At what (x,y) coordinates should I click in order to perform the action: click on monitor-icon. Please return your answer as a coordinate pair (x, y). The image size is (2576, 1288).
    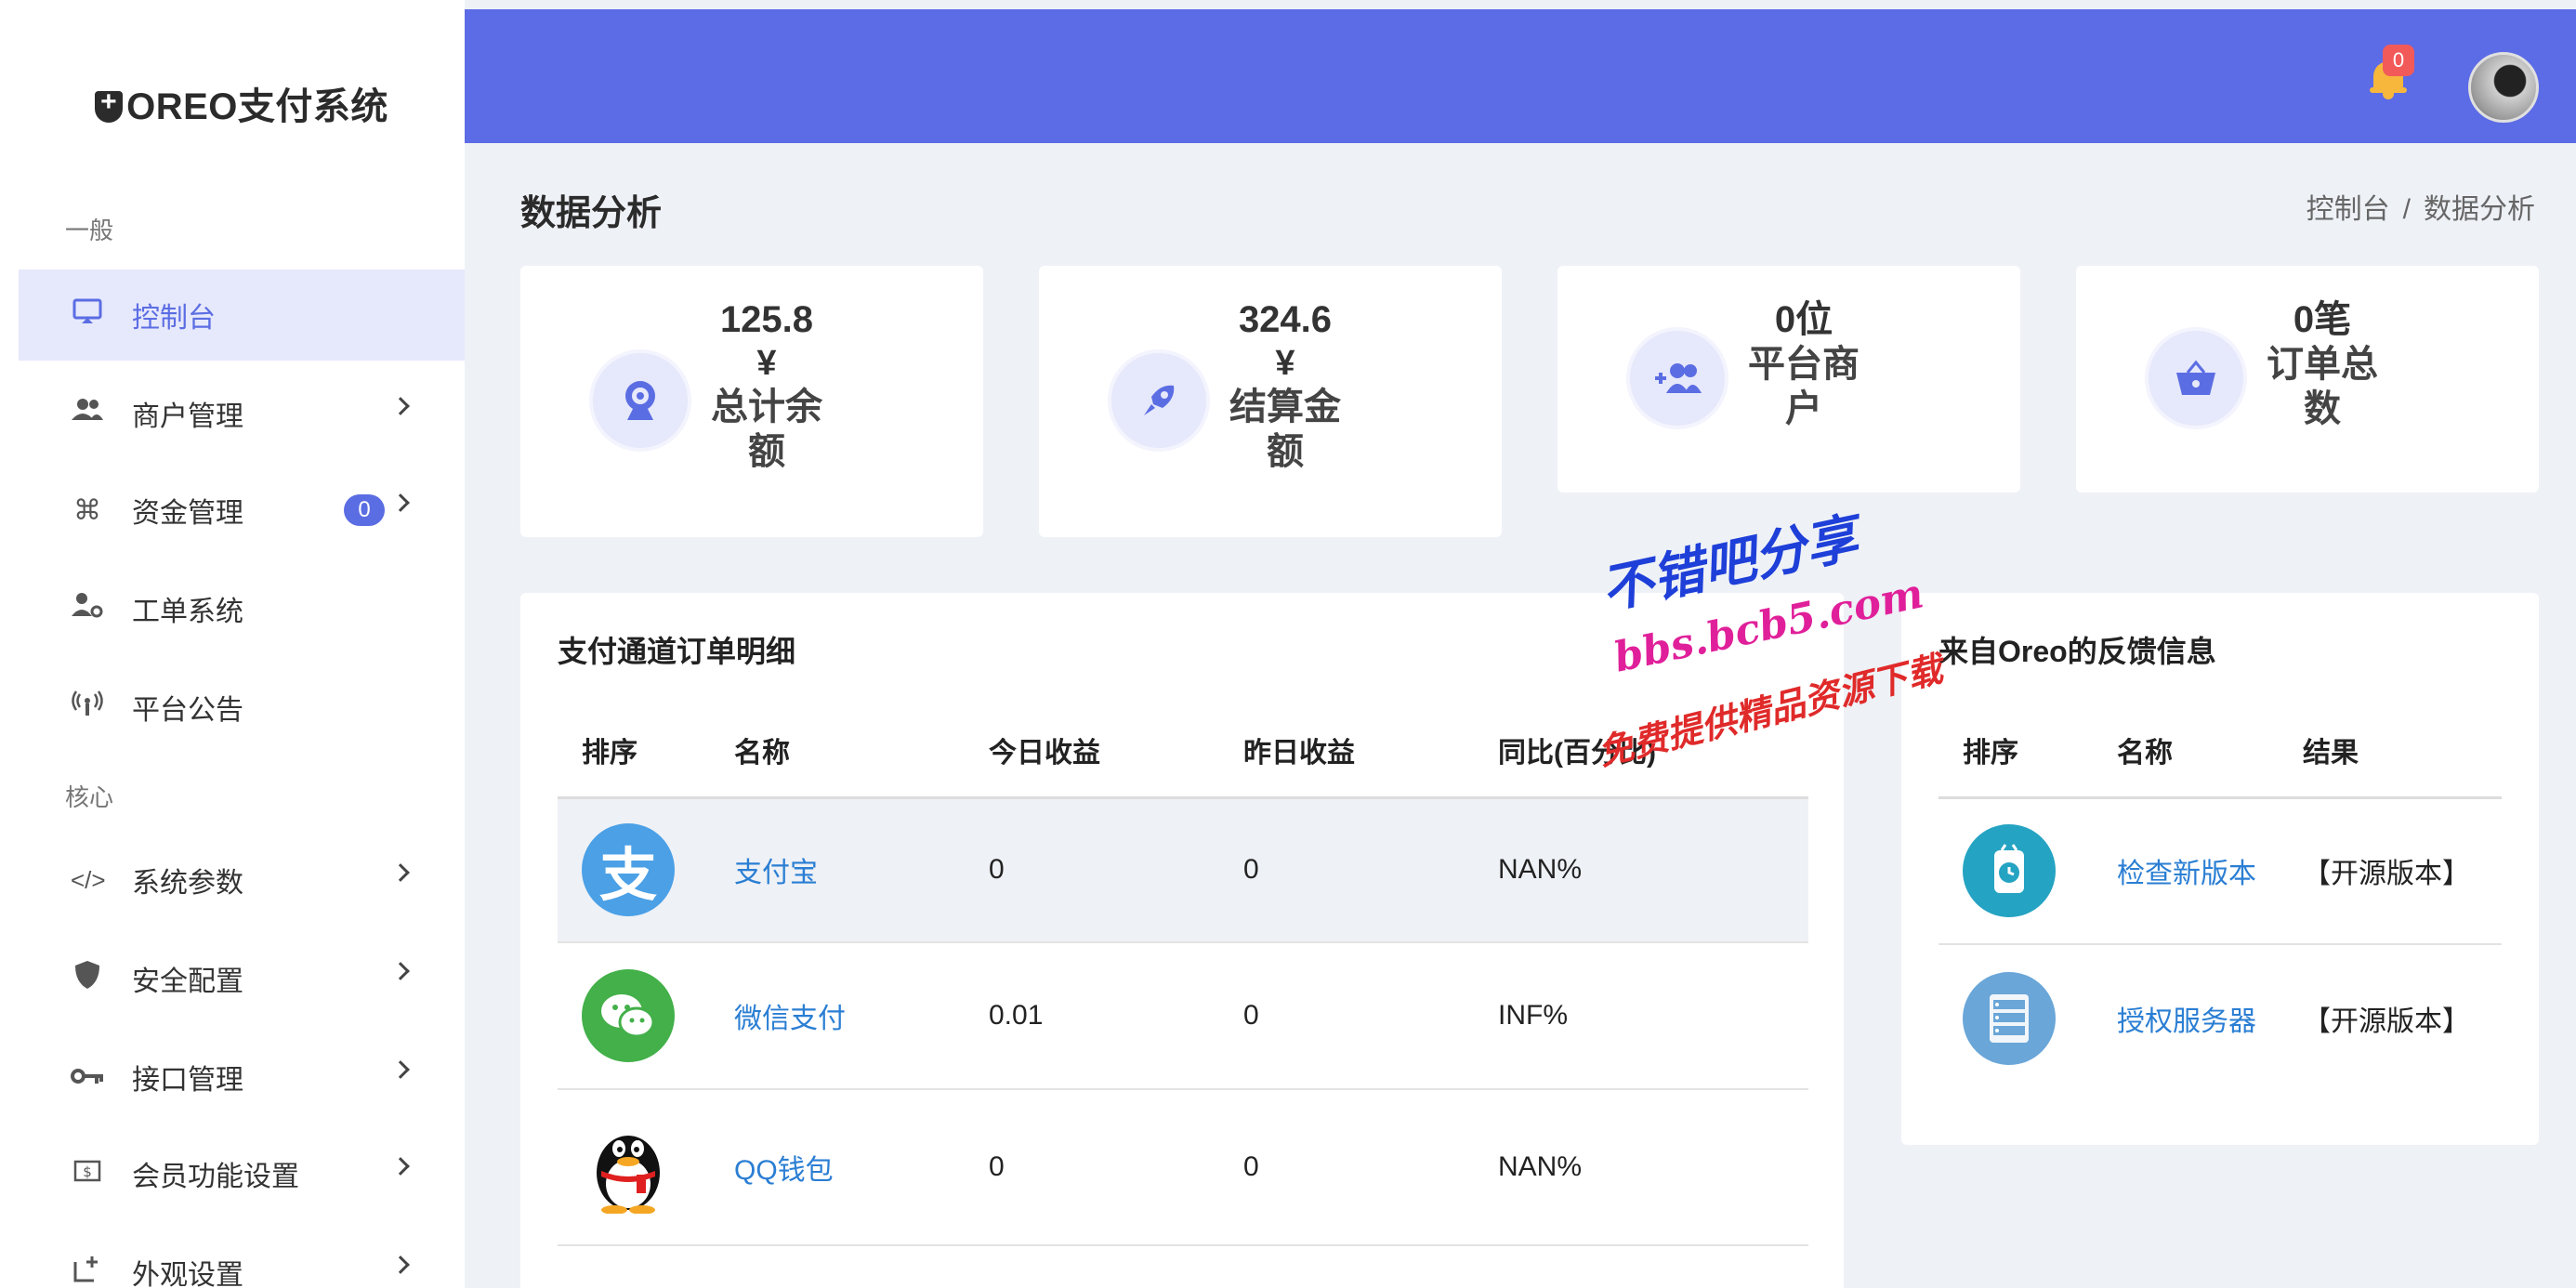
    Looking at the image, I should click on (87, 315).